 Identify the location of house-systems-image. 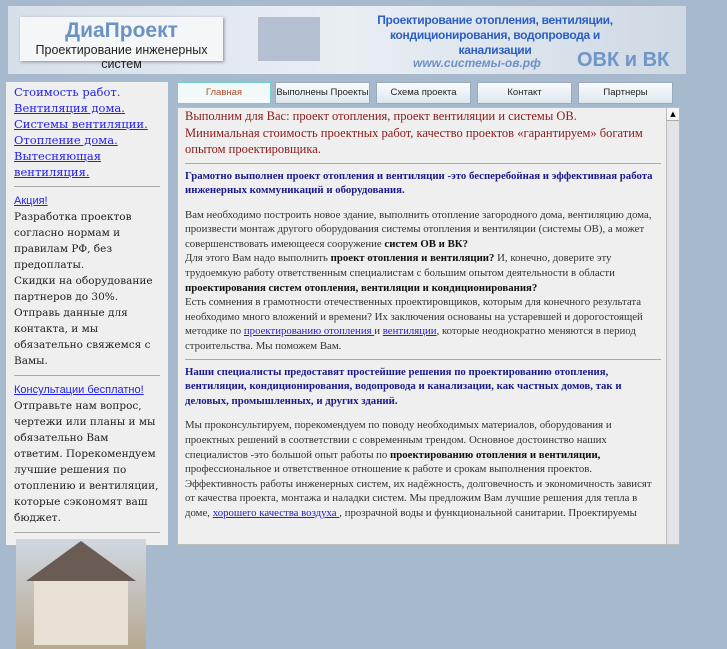
(81, 594).